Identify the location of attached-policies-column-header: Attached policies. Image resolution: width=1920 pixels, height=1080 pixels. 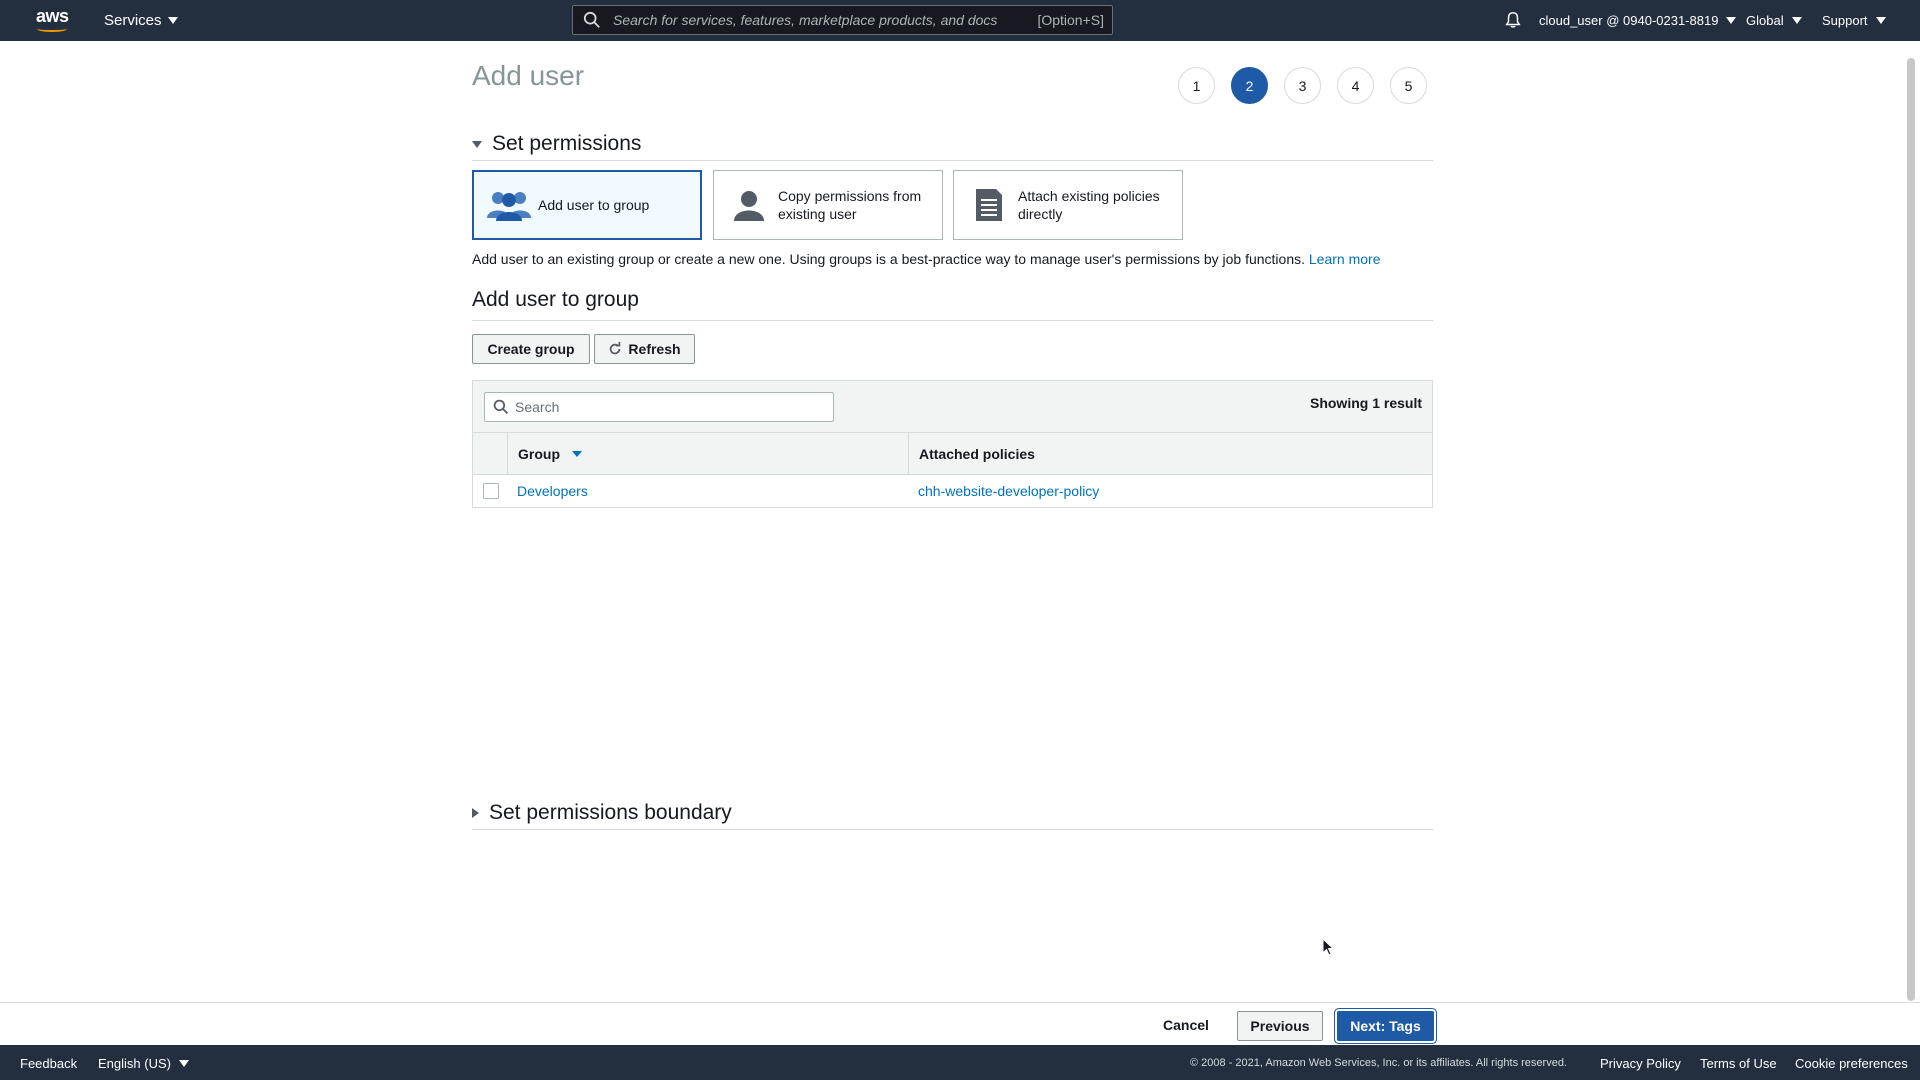
(977, 453).